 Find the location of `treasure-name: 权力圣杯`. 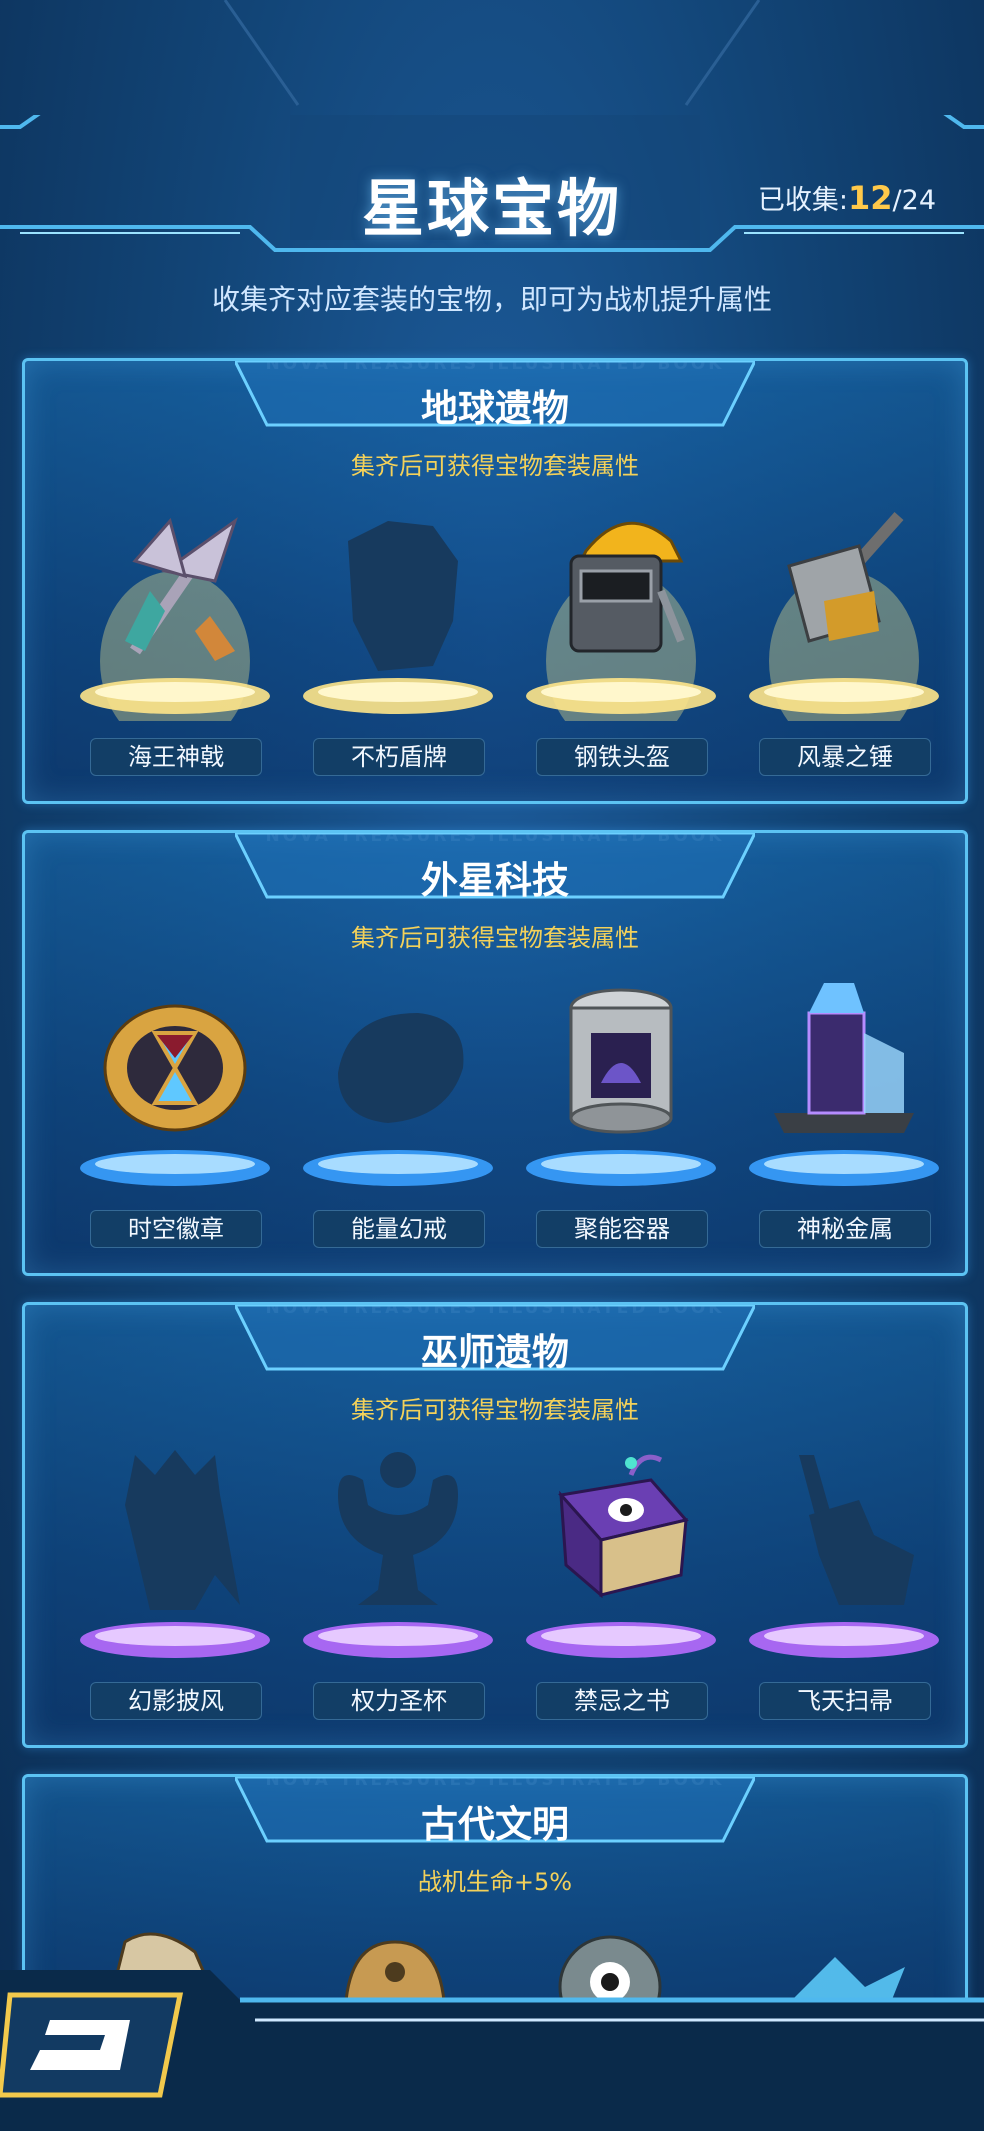

treasure-name: 权力圣杯 is located at coordinates (399, 1701).